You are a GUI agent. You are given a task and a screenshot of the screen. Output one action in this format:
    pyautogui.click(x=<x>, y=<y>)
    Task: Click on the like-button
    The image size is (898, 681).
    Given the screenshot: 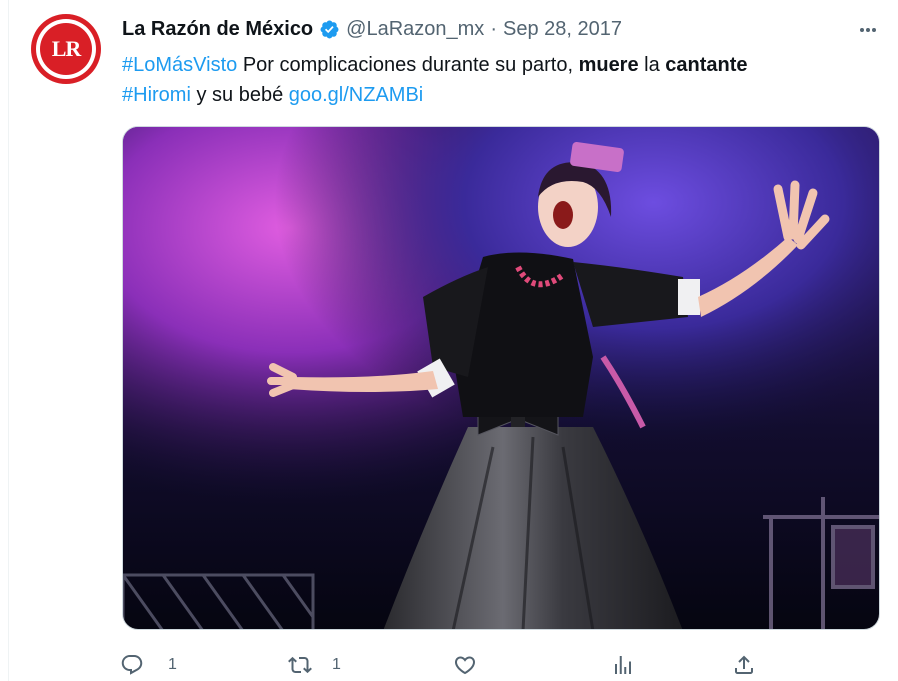 What is the action you would take?
    pyautogui.click(x=465, y=665)
    